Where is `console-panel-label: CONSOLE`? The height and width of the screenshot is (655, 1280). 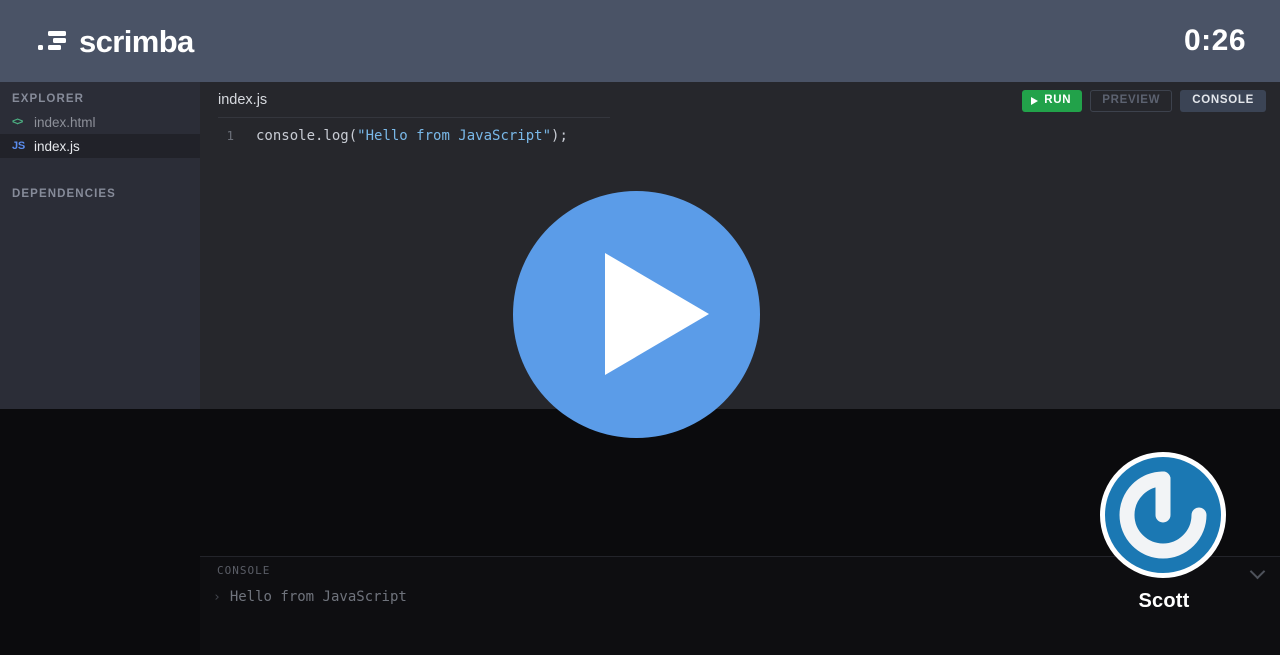 console-panel-label: CONSOLE is located at coordinates (244, 570).